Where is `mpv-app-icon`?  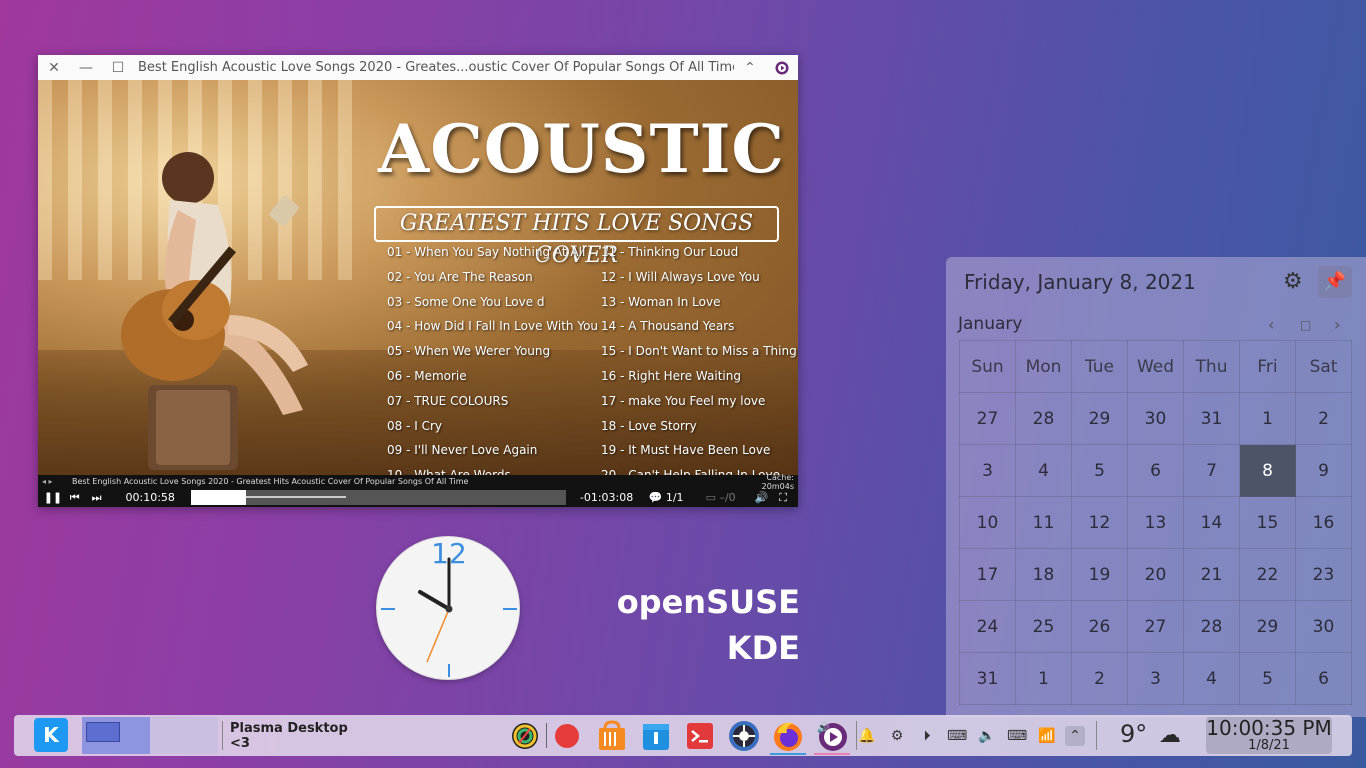 mpv-app-icon is located at coordinates (782, 67).